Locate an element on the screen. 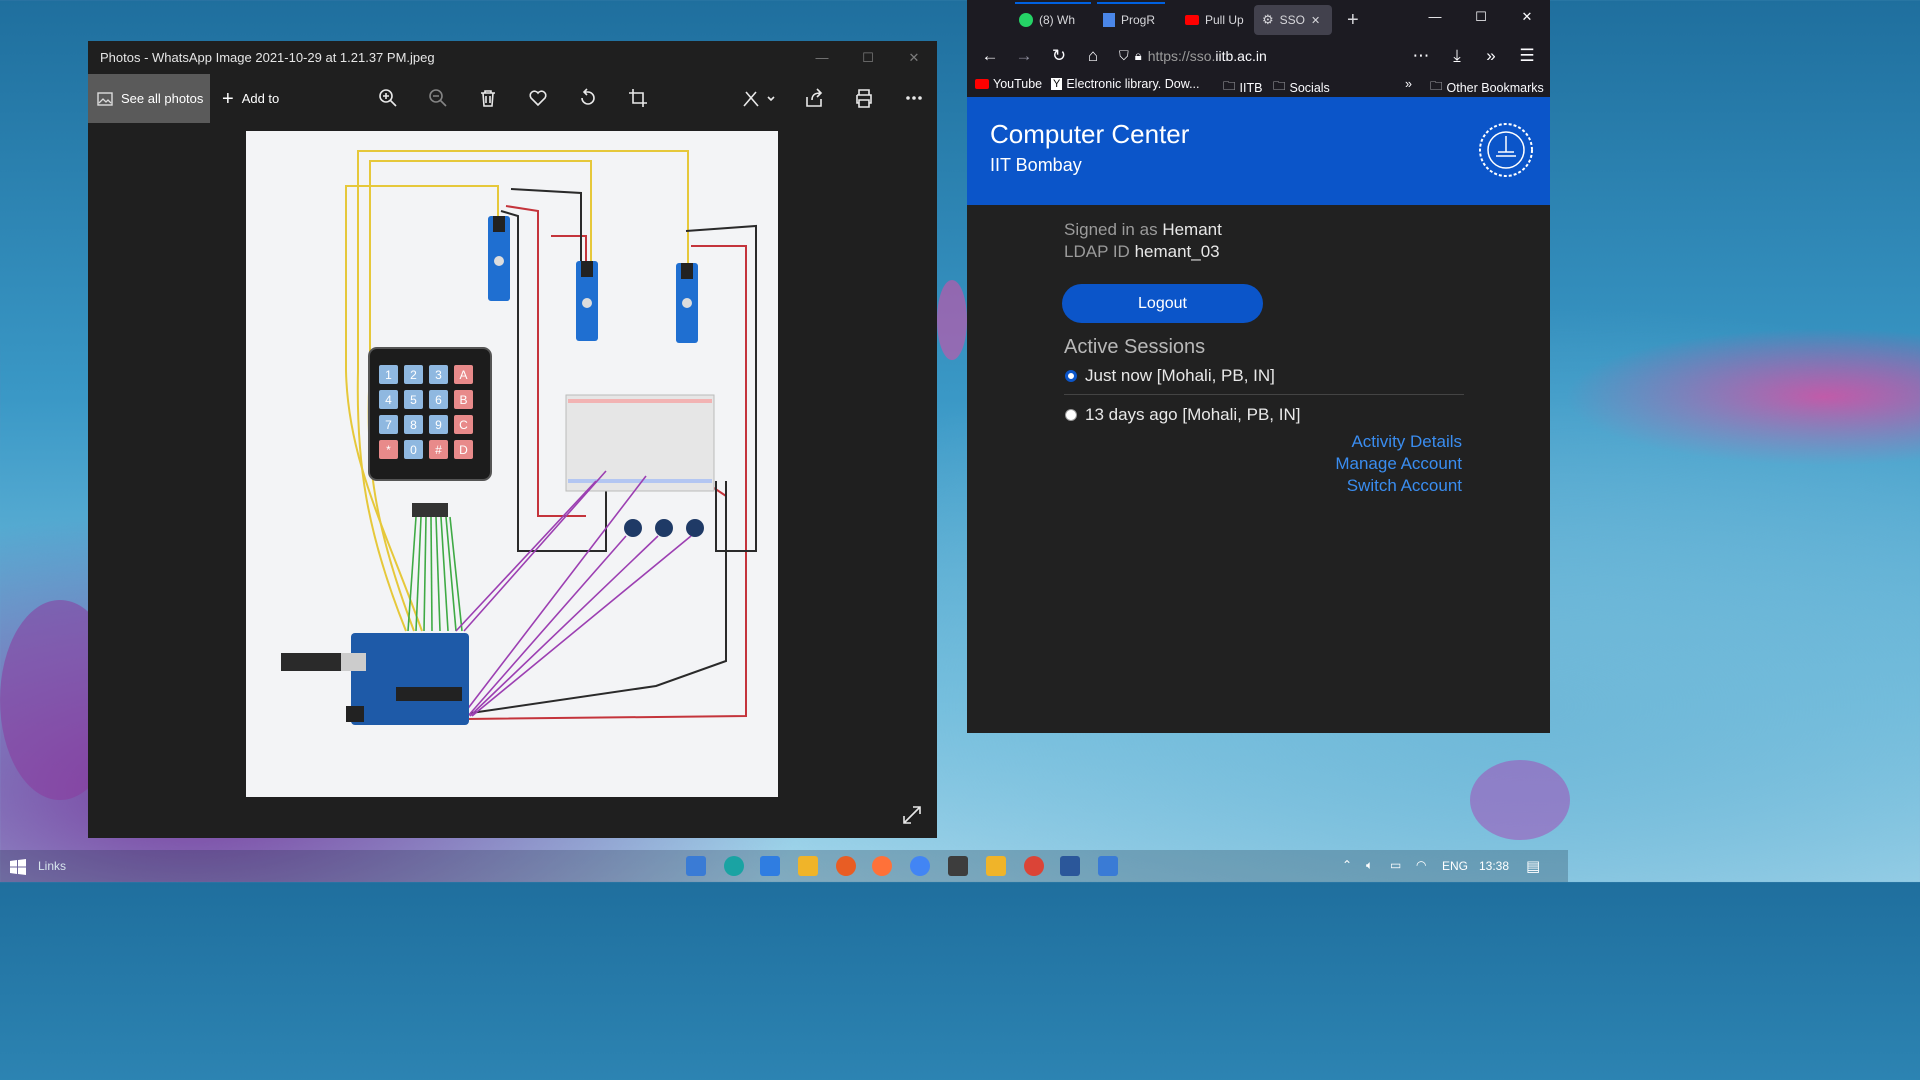 This screenshot has height=1080, width=1920. potentiometers is located at coordinates (664, 528).